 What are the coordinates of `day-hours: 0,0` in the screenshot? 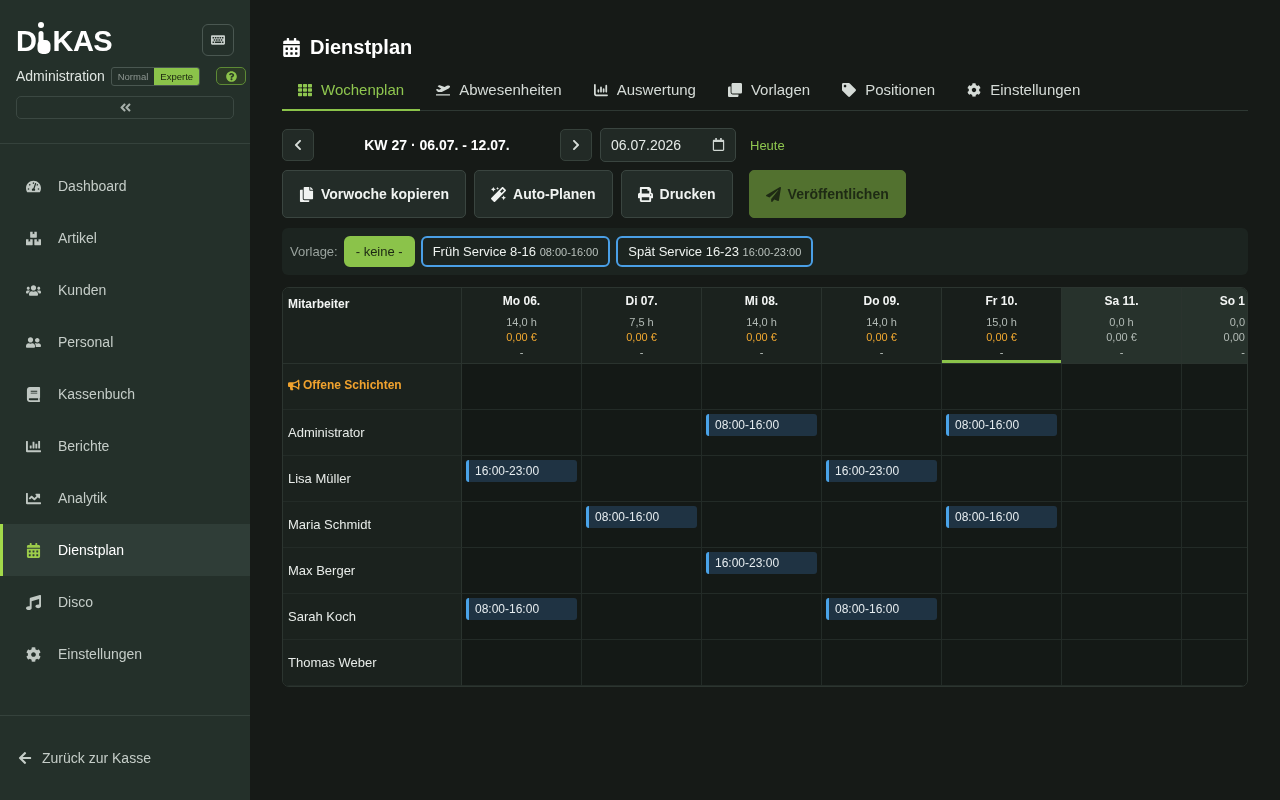 It's located at (1237, 322).